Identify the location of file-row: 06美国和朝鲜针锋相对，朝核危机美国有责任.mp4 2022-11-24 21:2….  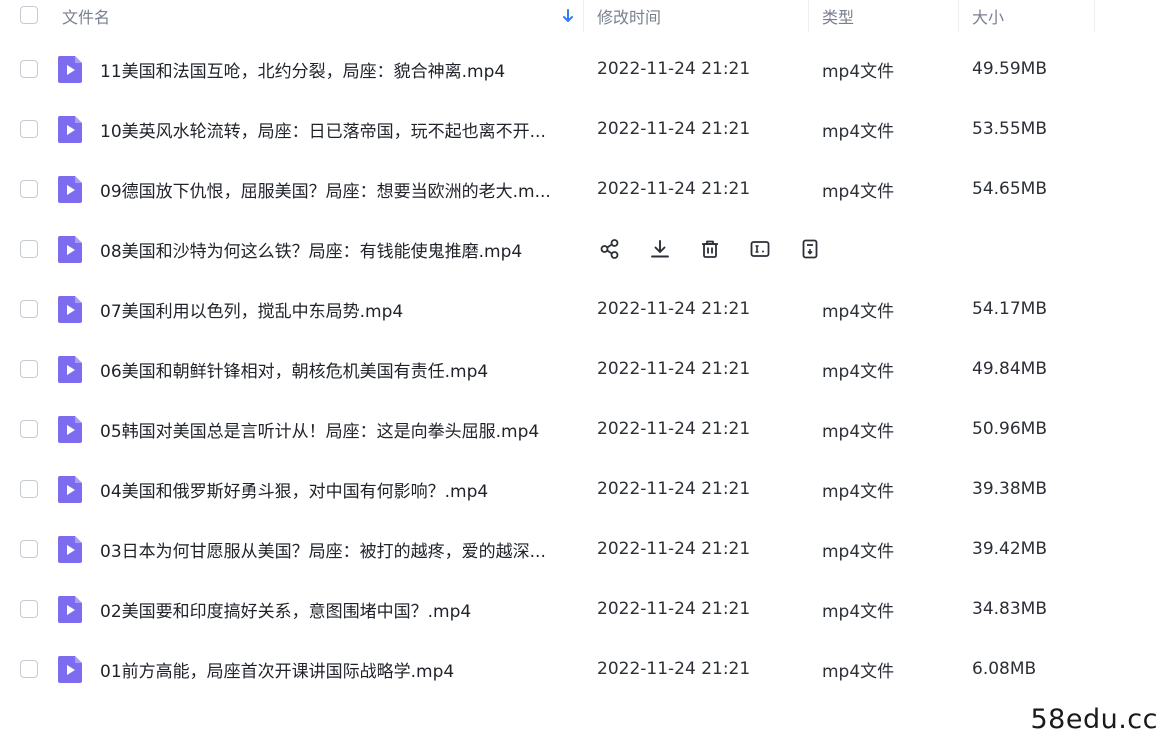
(555, 369).